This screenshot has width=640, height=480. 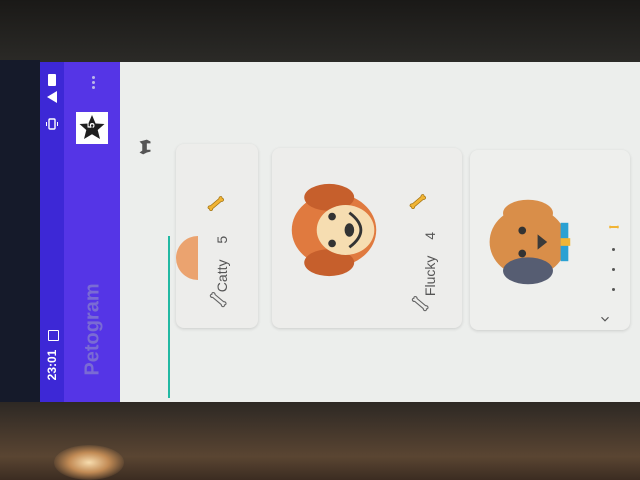 What do you see at coordinates (92, 329) in the screenshot?
I see `app-title: Petogram` at bounding box center [92, 329].